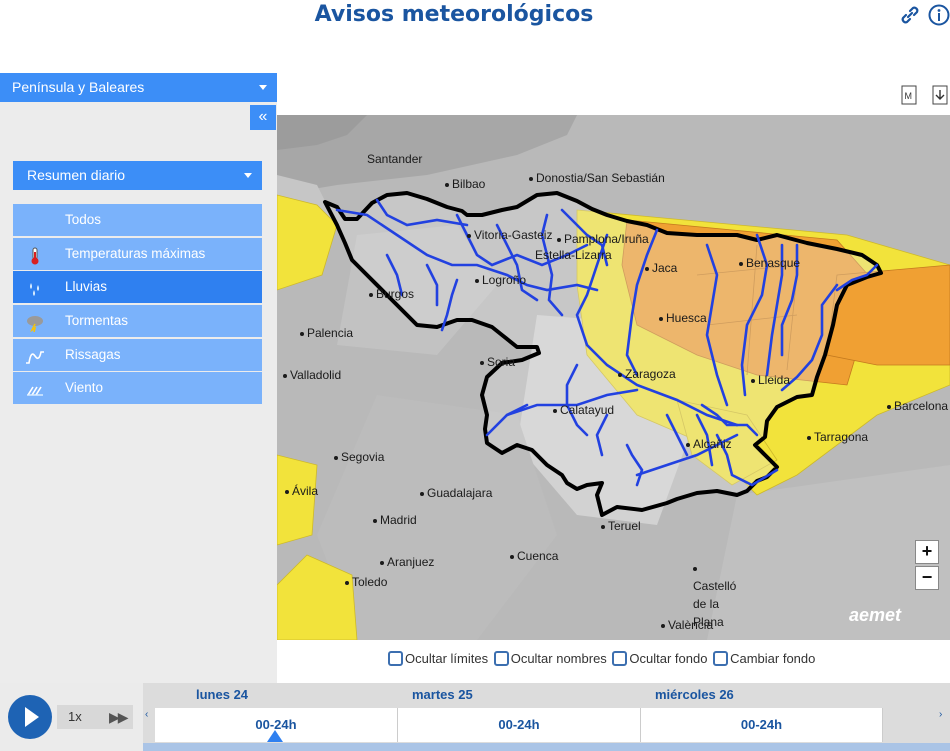 Image resolution: width=950 pixels, height=751 pixels. I want to click on place-label: Valladolid, so click(312, 375).